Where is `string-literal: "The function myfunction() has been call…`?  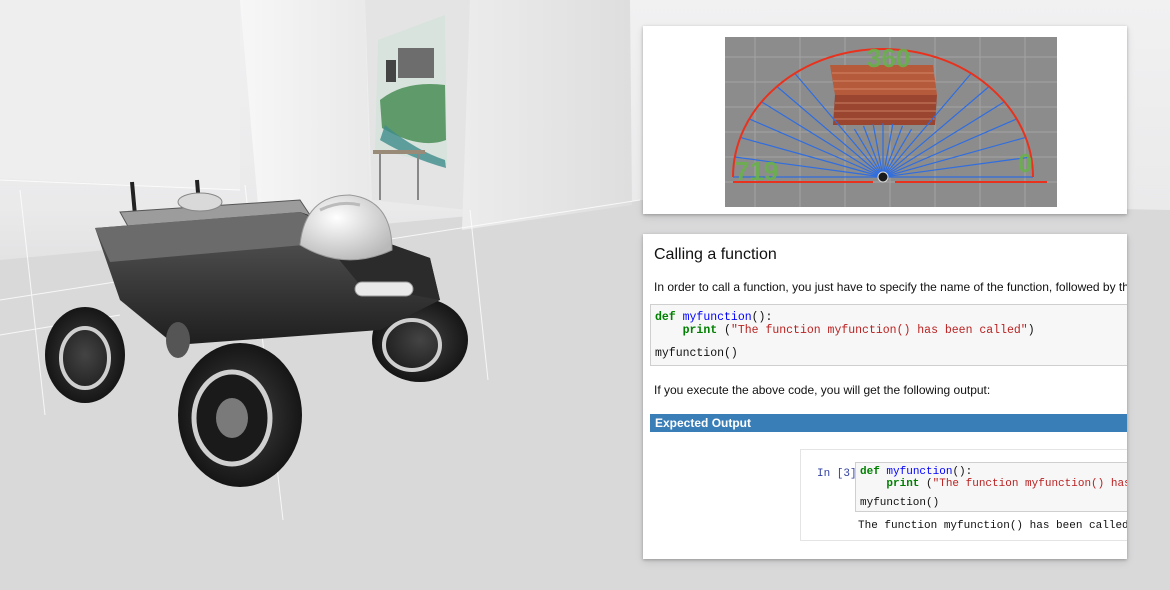
string-literal: "The function myfunction() has been call… is located at coordinates (879, 330).